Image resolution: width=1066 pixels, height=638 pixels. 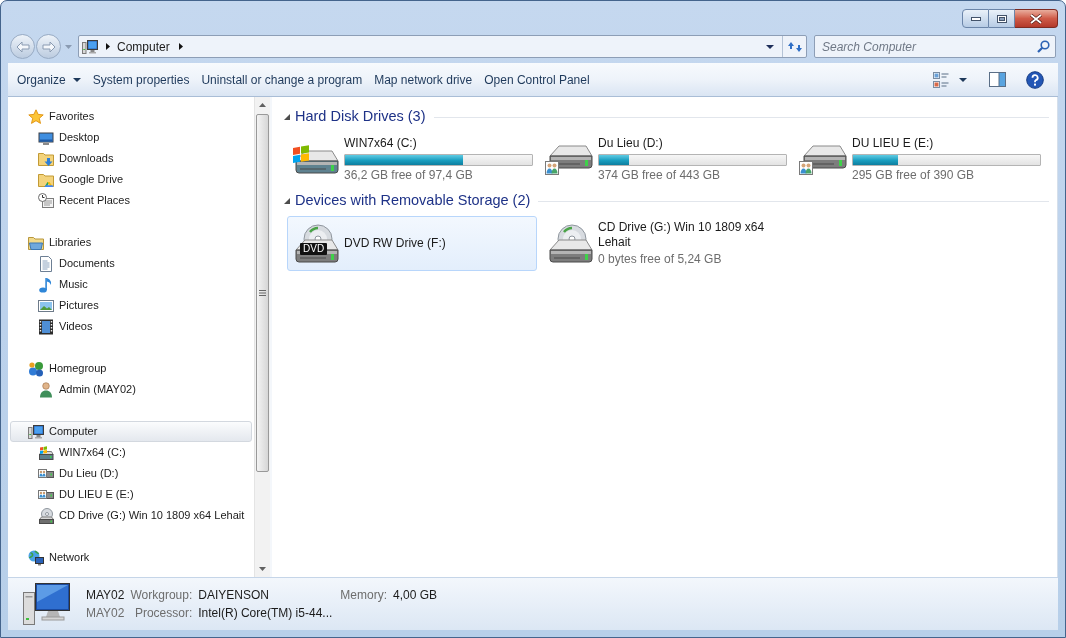 What do you see at coordinates (131, 431) in the screenshot?
I see `nav-group: Computer` at bounding box center [131, 431].